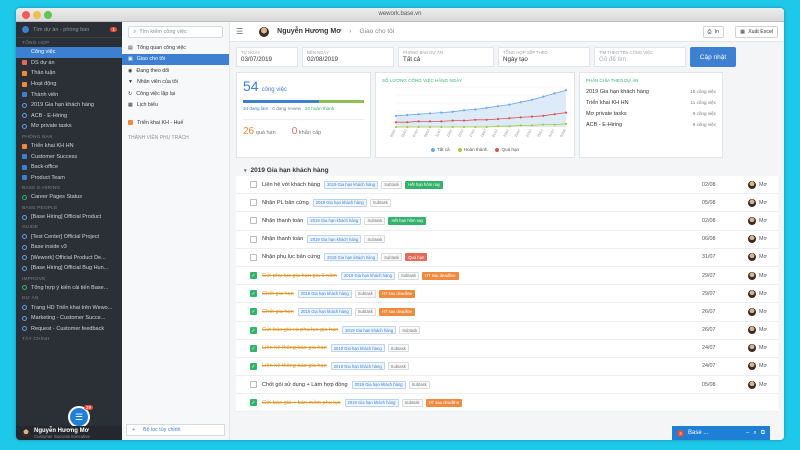 The image size is (800, 450). I want to click on legend-item: Quá hạn, so click(507, 149).